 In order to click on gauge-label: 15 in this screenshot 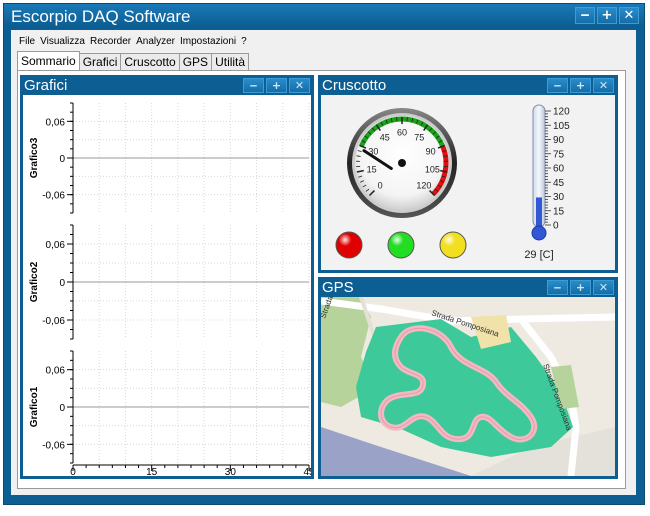, I will do `click(372, 170)`.